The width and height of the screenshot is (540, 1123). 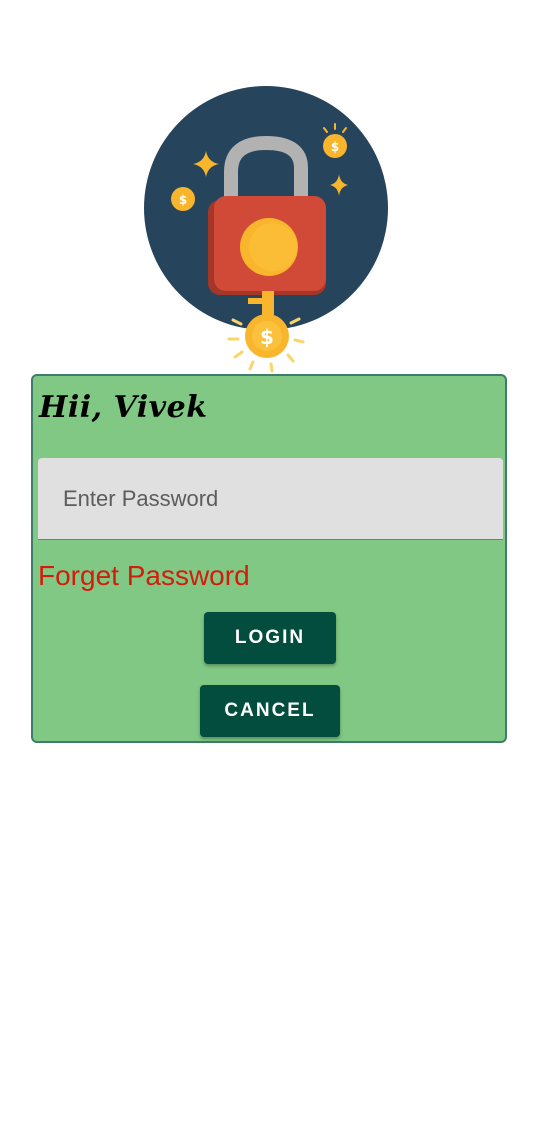 What do you see at coordinates (270, 711) in the screenshot?
I see `cancel-button: CANCEL` at bounding box center [270, 711].